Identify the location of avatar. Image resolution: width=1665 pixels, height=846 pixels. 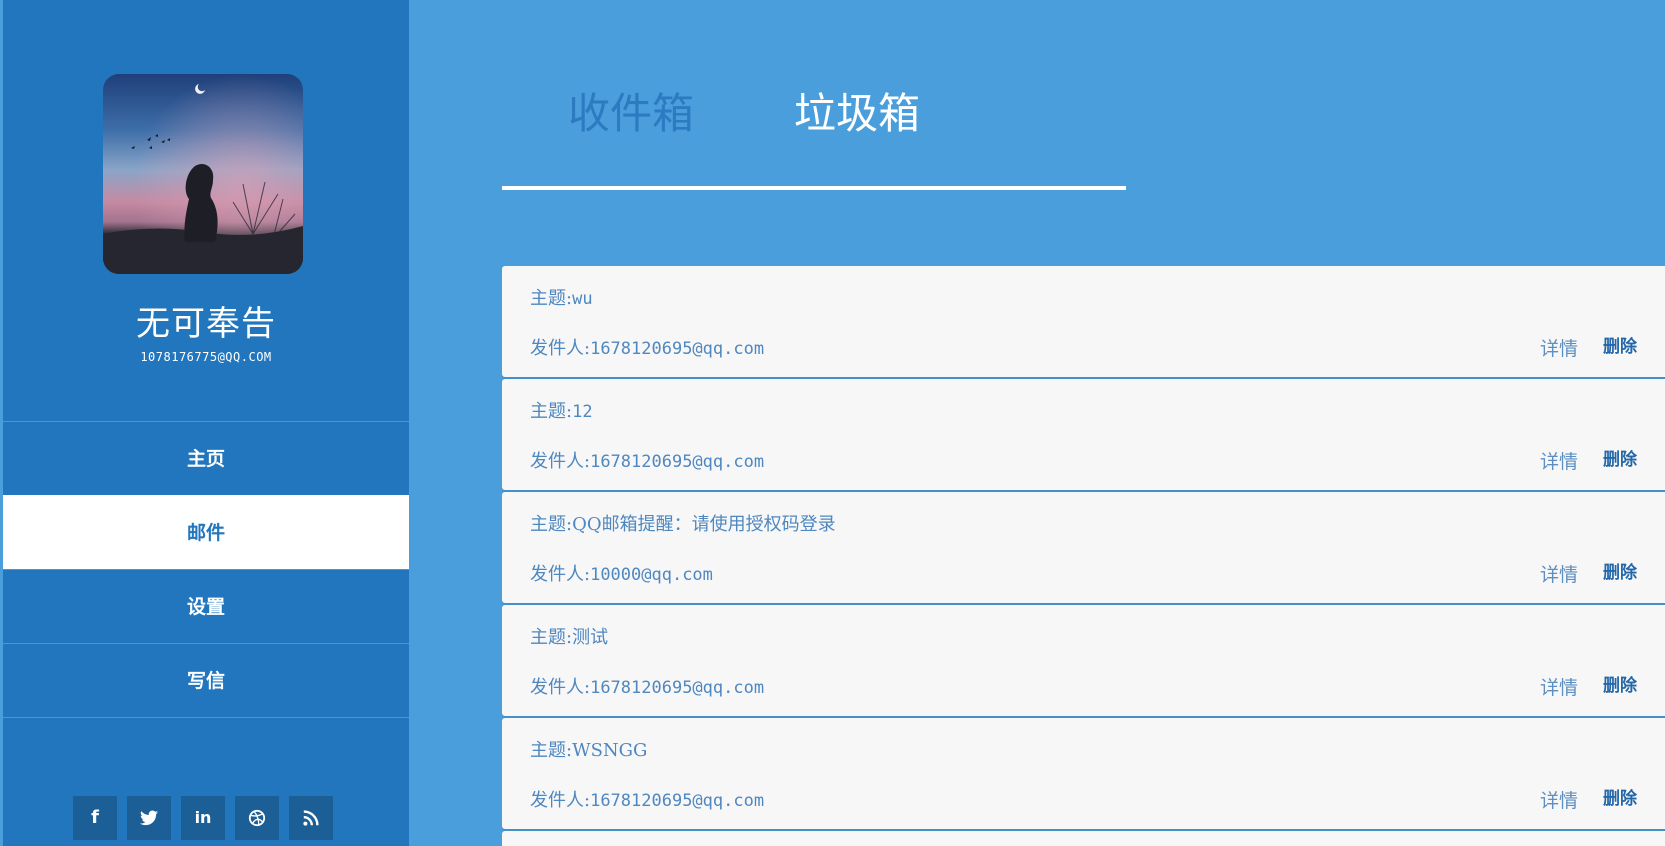
(203, 174).